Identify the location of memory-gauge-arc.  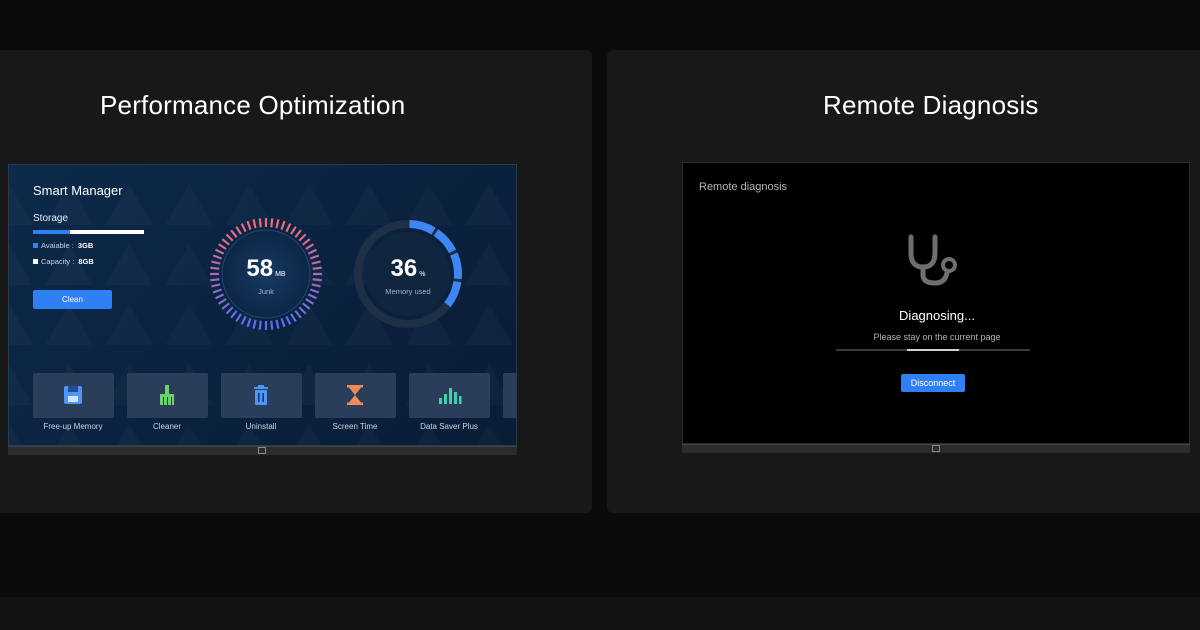
(422, 227).